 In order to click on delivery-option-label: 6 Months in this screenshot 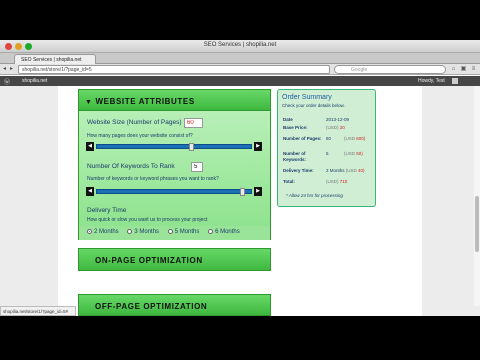, I will do `click(227, 232)`.